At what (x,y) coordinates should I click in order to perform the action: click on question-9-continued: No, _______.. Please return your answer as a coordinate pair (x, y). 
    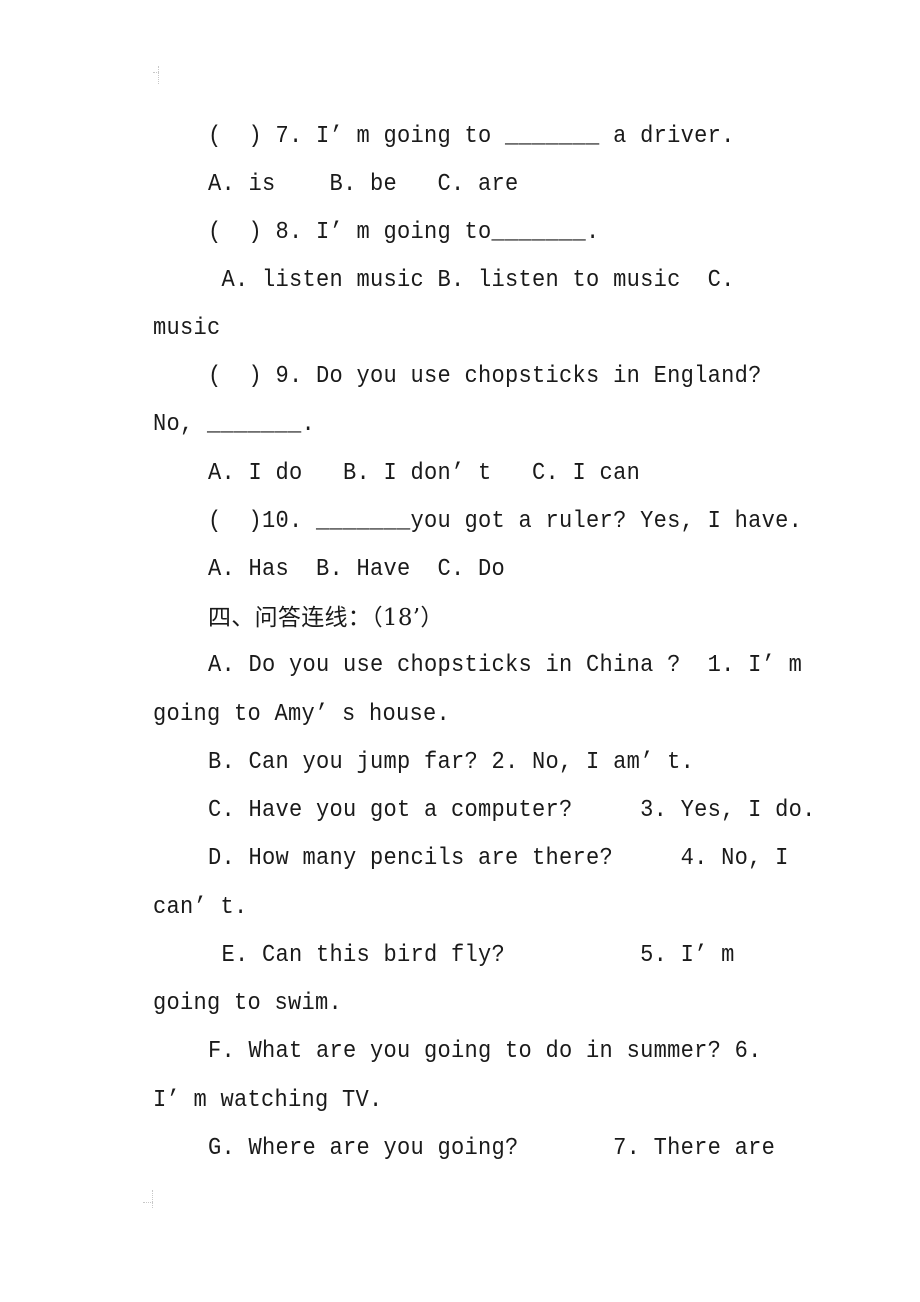
    Looking at the image, I should click on (234, 424).